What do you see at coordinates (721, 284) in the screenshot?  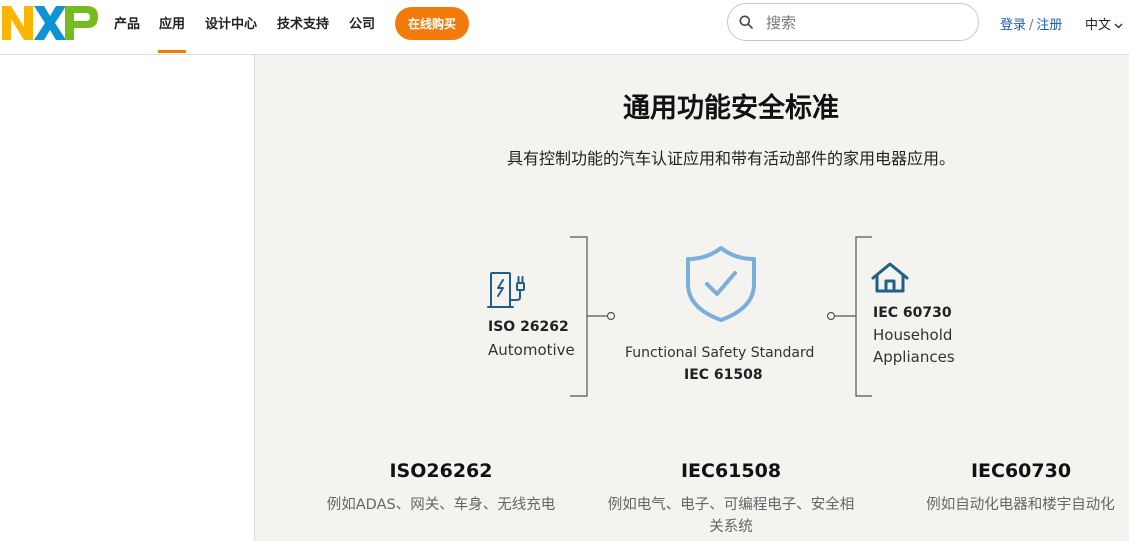 I see `shield-check-icon` at bounding box center [721, 284].